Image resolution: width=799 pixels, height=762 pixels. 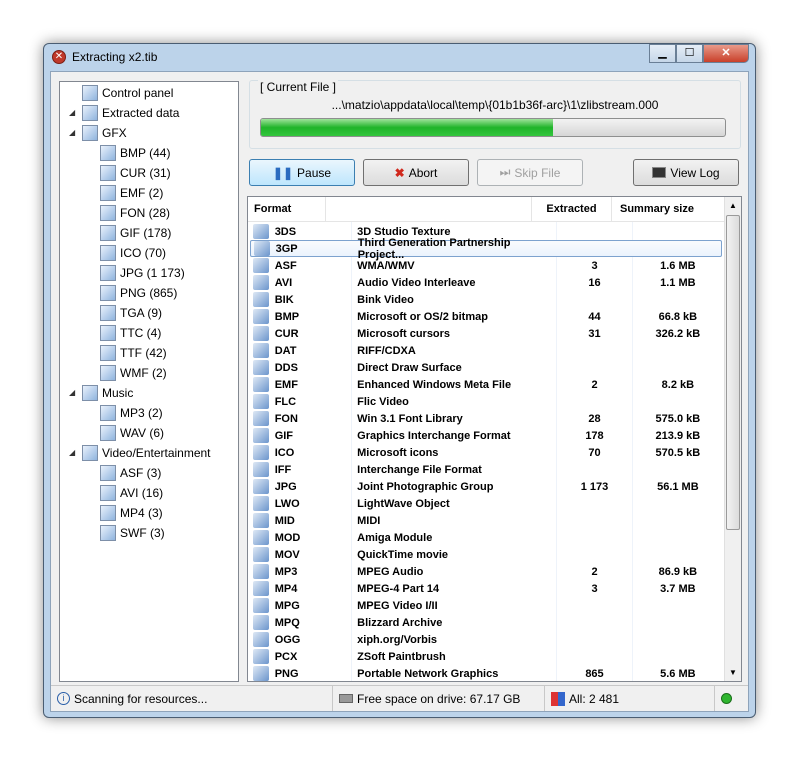 What do you see at coordinates (530, 172) in the screenshot?
I see `skip-file-button: ⏭ Skip File` at bounding box center [530, 172].